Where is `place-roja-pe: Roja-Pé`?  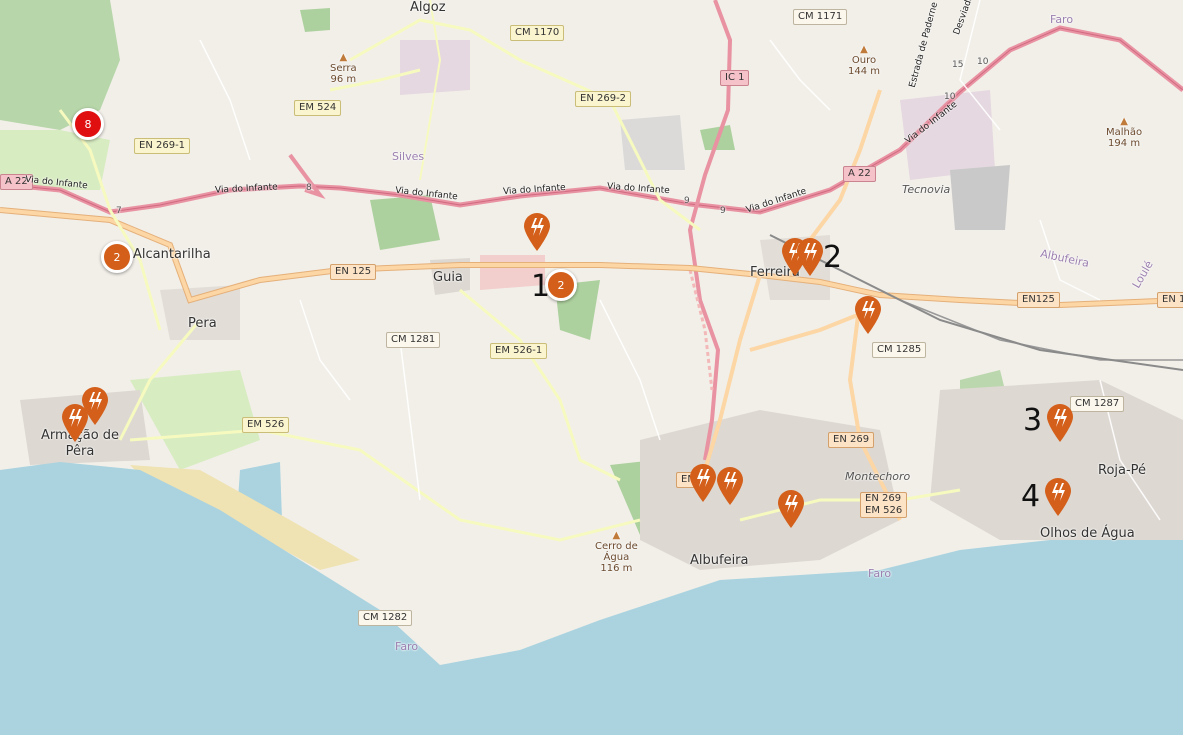
place-roja-pe: Roja-Pé is located at coordinates (1122, 470).